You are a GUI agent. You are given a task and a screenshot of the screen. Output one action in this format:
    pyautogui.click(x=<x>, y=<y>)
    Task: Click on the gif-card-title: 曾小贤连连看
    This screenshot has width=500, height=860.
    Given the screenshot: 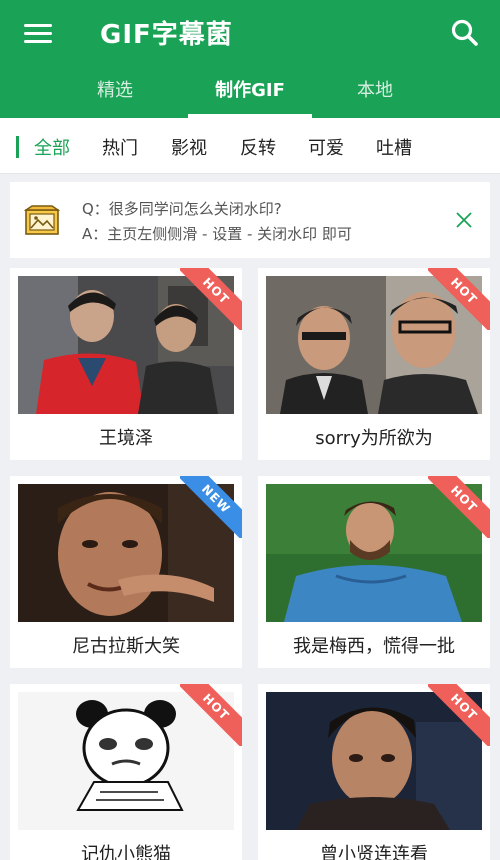 What is the action you would take?
    pyautogui.click(x=374, y=852)
    